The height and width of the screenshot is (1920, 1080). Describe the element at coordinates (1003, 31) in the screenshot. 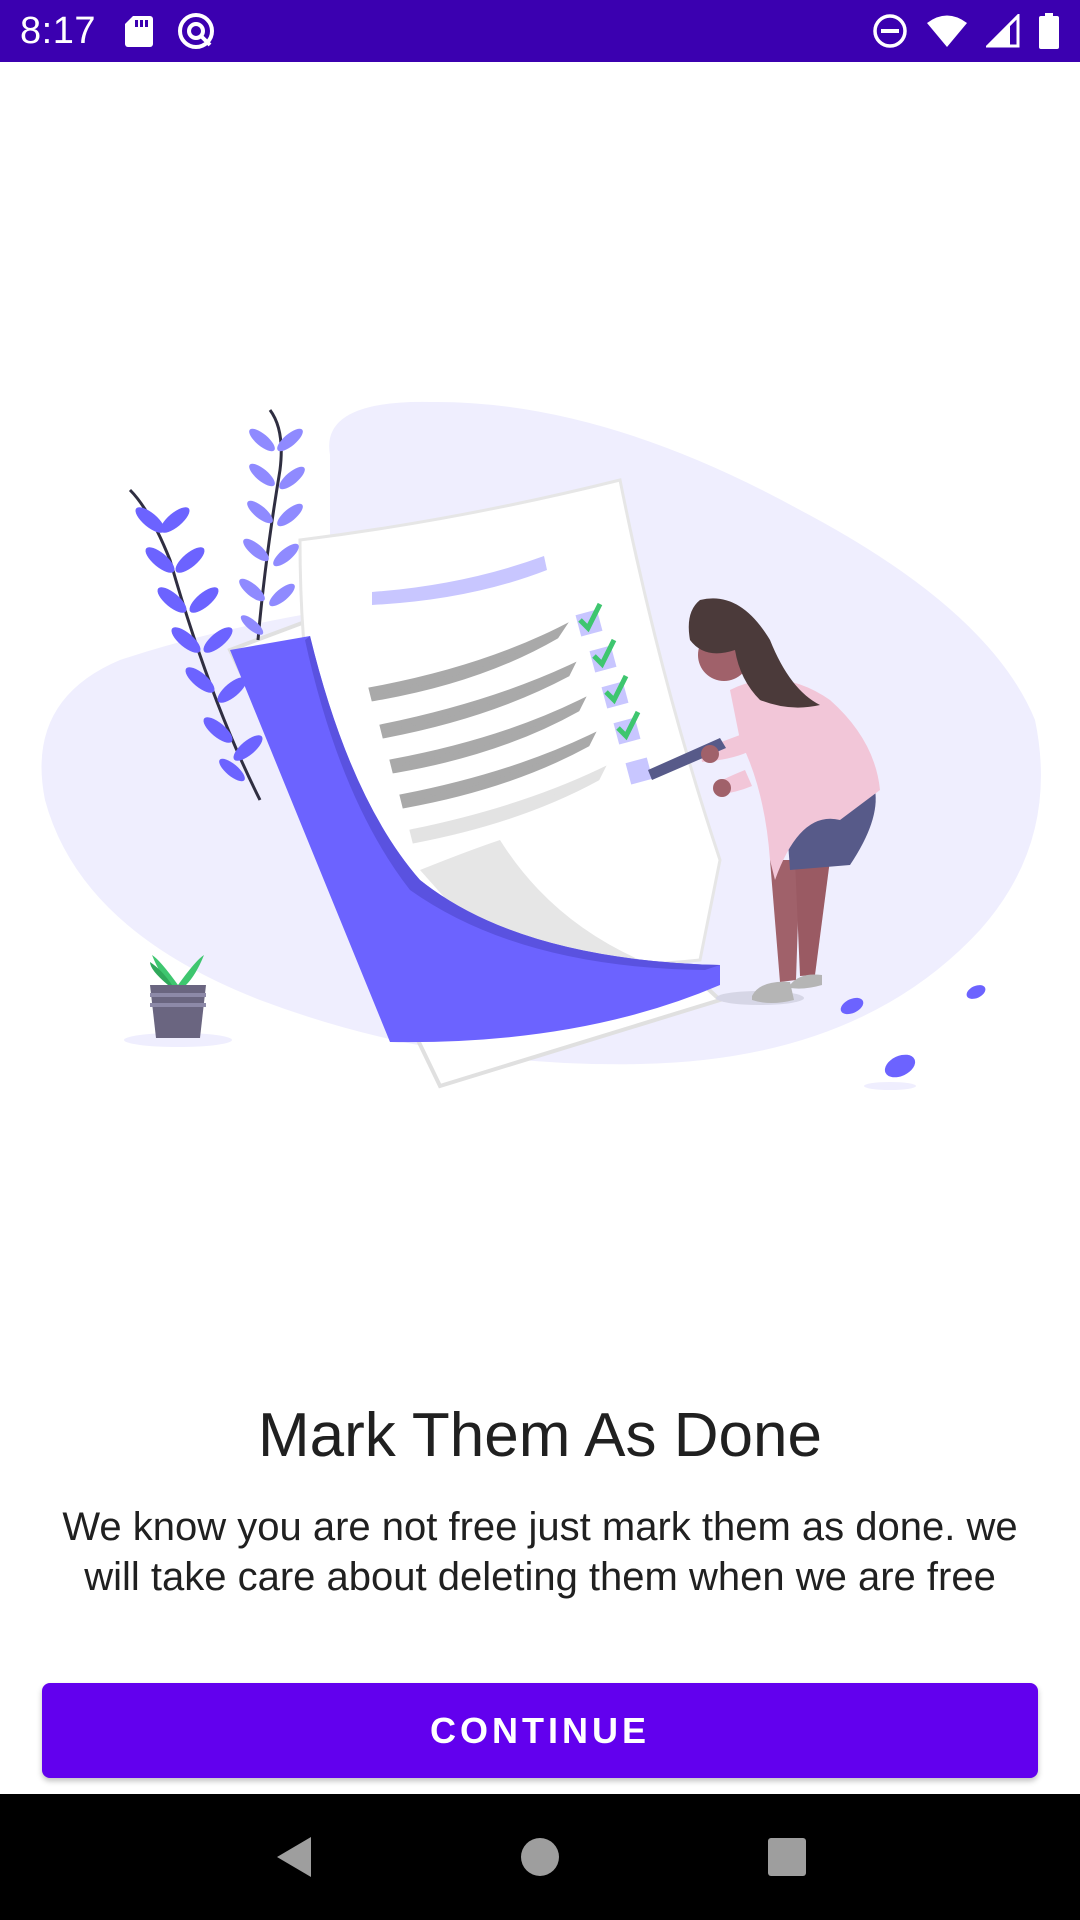

I see `signal-icon` at that location.